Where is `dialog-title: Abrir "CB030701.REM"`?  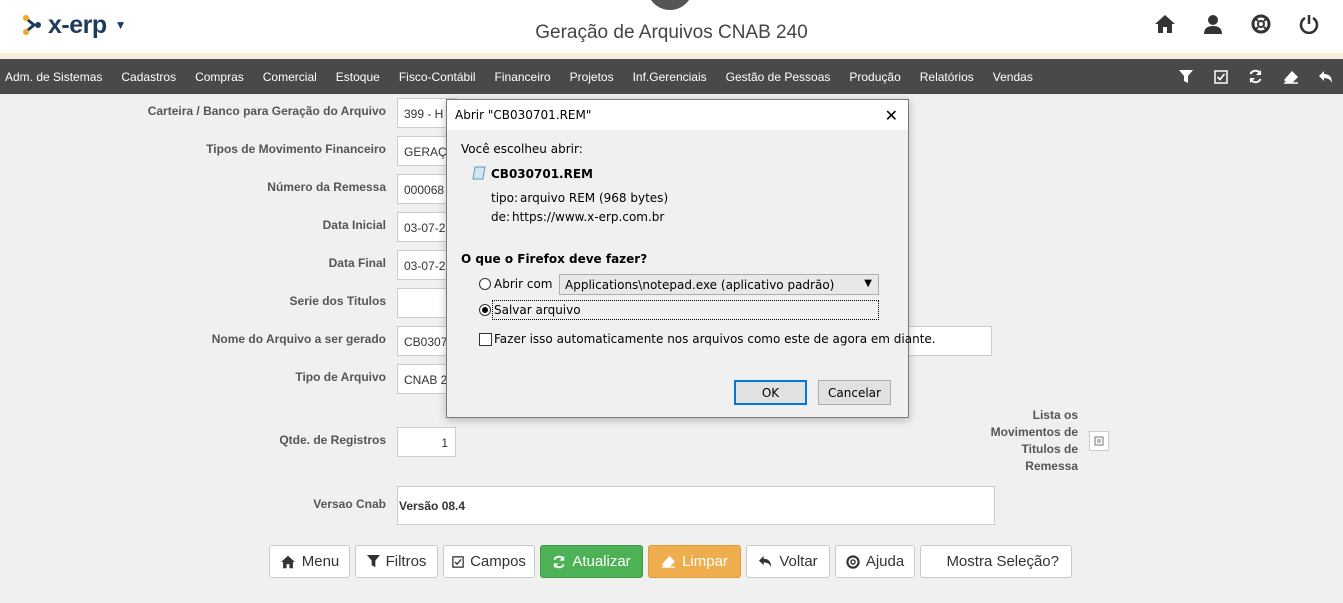
dialog-title: Abrir "CB030701.REM" is located at coordinates (523, 115).